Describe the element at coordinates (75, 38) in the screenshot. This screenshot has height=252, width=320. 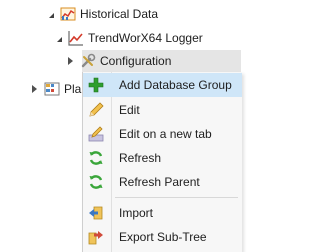
I see `chart-icon` at that location.